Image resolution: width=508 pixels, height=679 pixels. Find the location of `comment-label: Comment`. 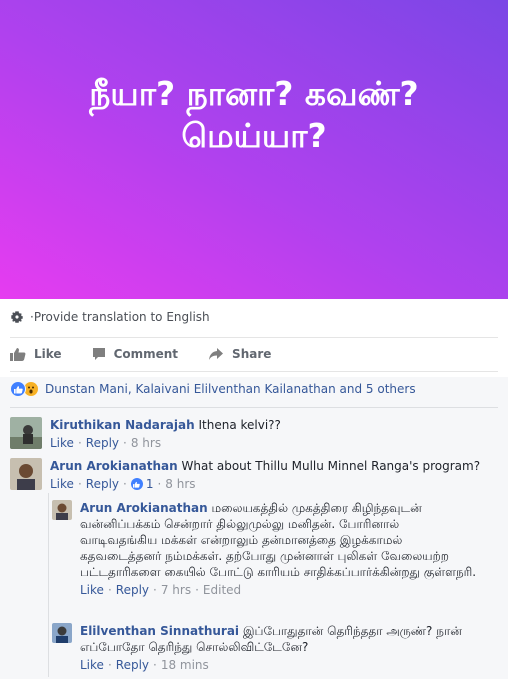

comment-label: Comment is located at coordinates (146, 354).